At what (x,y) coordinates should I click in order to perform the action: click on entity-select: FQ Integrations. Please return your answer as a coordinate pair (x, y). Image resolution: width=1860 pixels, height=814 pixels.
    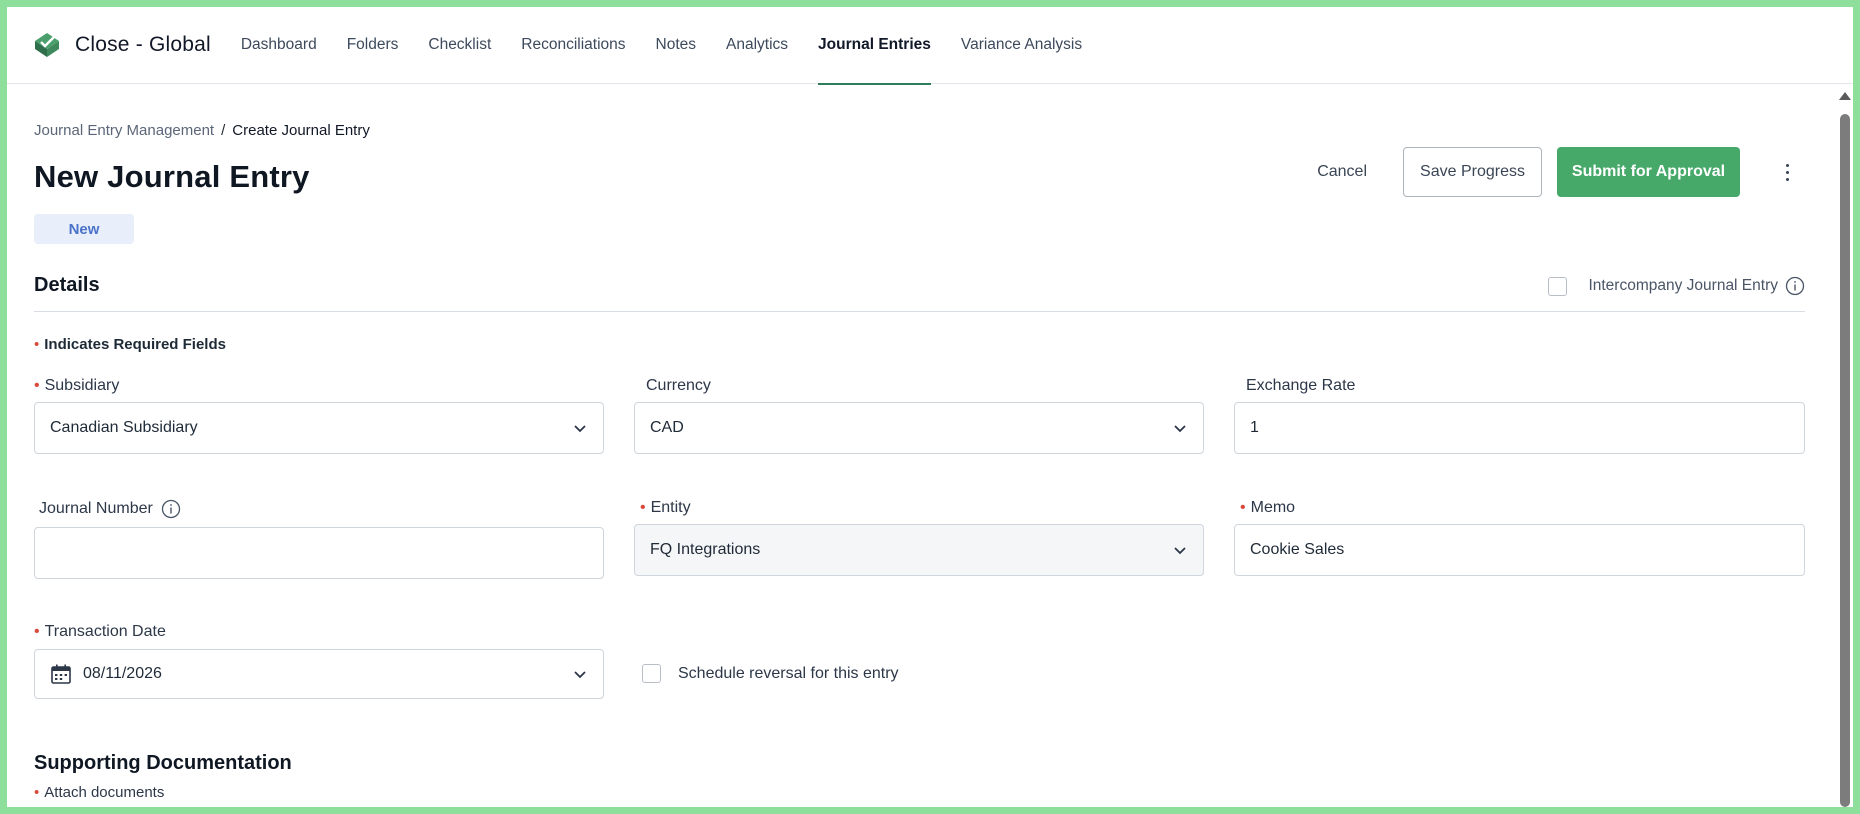
    Looking at the image, I should click on (919, 550).